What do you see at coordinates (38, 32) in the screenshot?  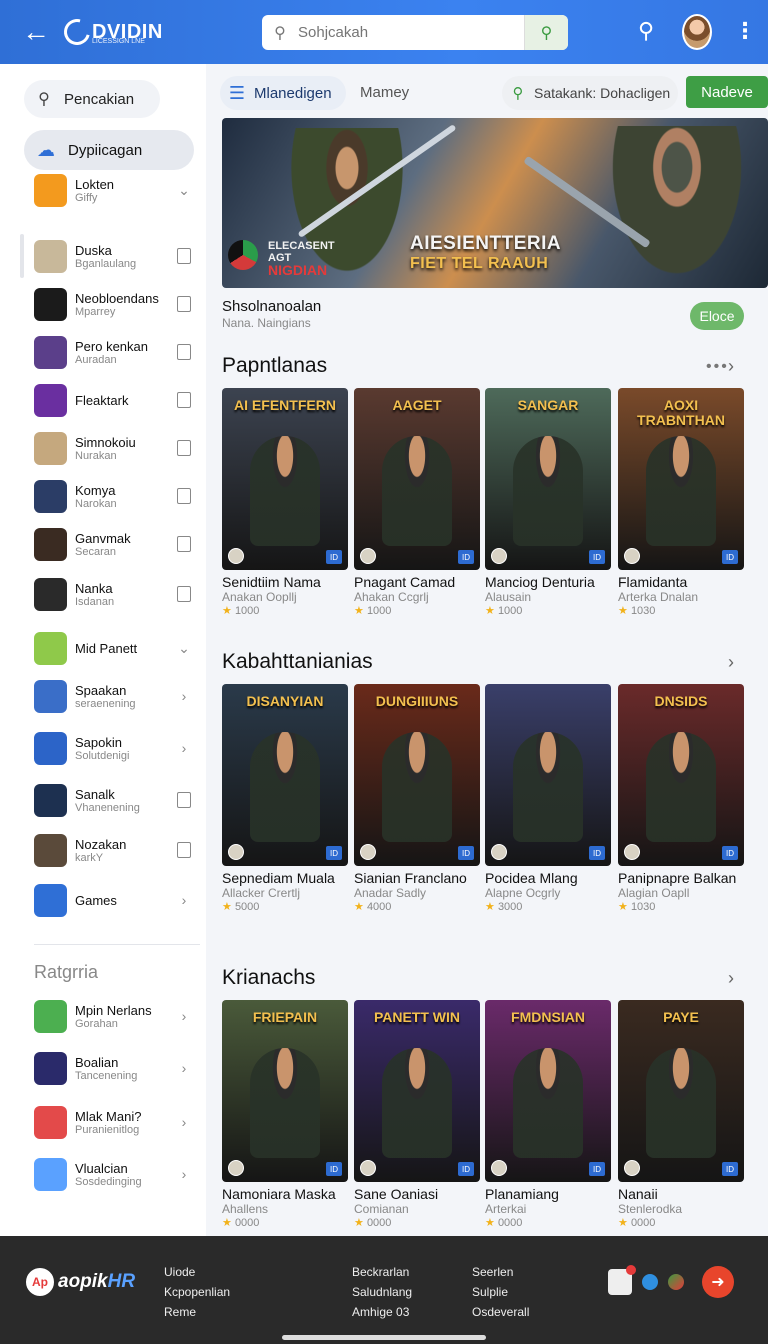 I see `back-arrow-icon: ←` at bounding box center [38, 32].